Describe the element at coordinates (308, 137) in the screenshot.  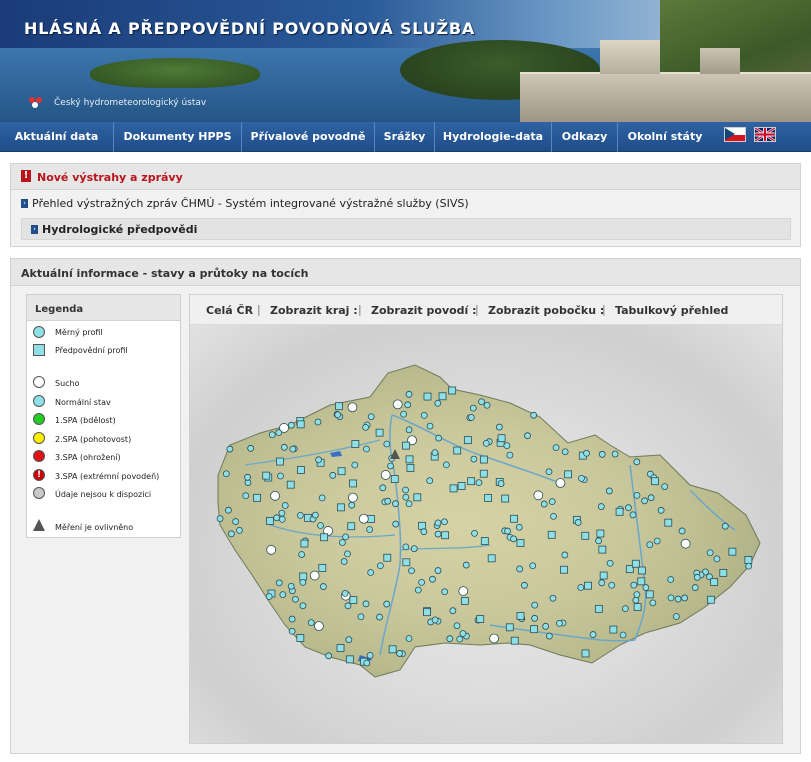
I see `menu-item-privalove-povodne: Přívalové povodně` at that location.